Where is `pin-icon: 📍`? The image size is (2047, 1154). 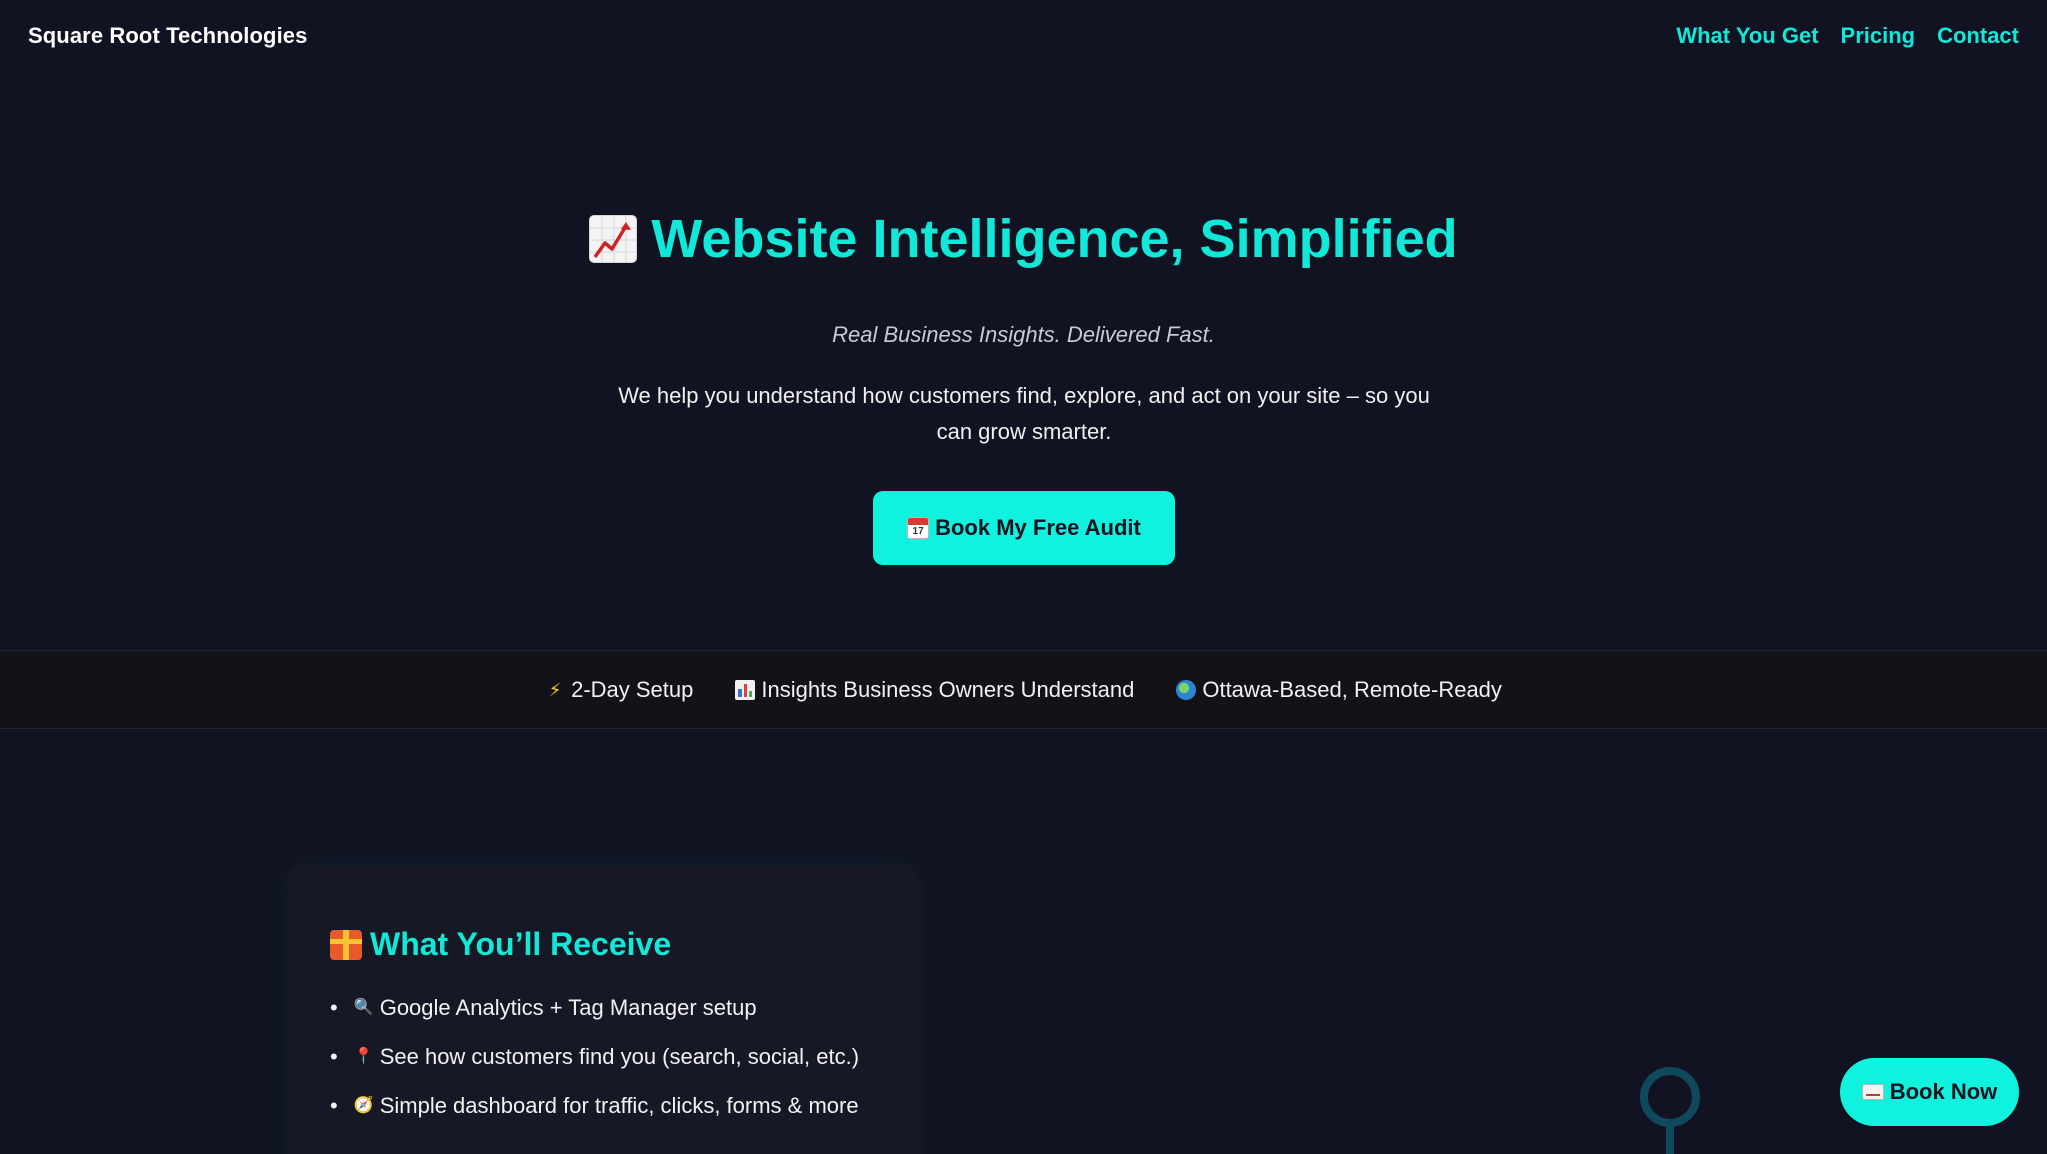 pin-icon: 📍 is located at coordinates (363, 1056).